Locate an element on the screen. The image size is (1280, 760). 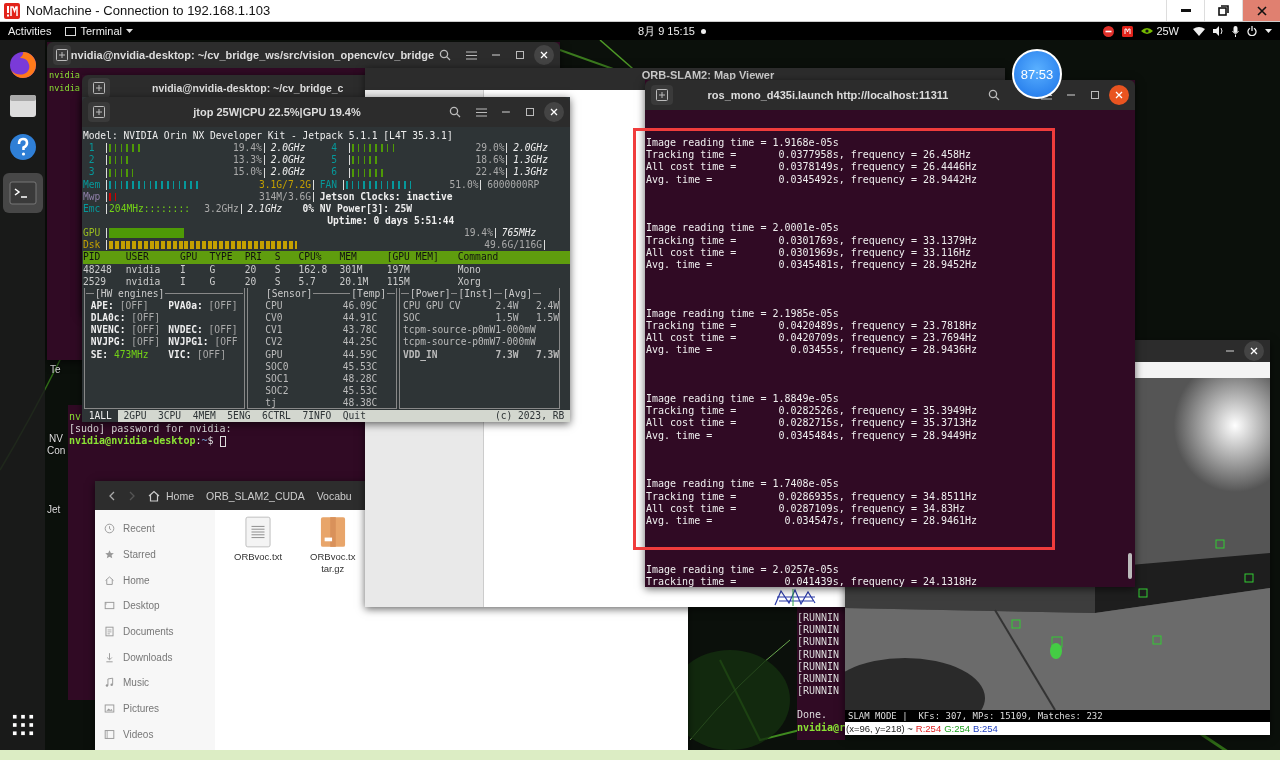
power-mode-button: 25W is located at coordinates (1160, 31).